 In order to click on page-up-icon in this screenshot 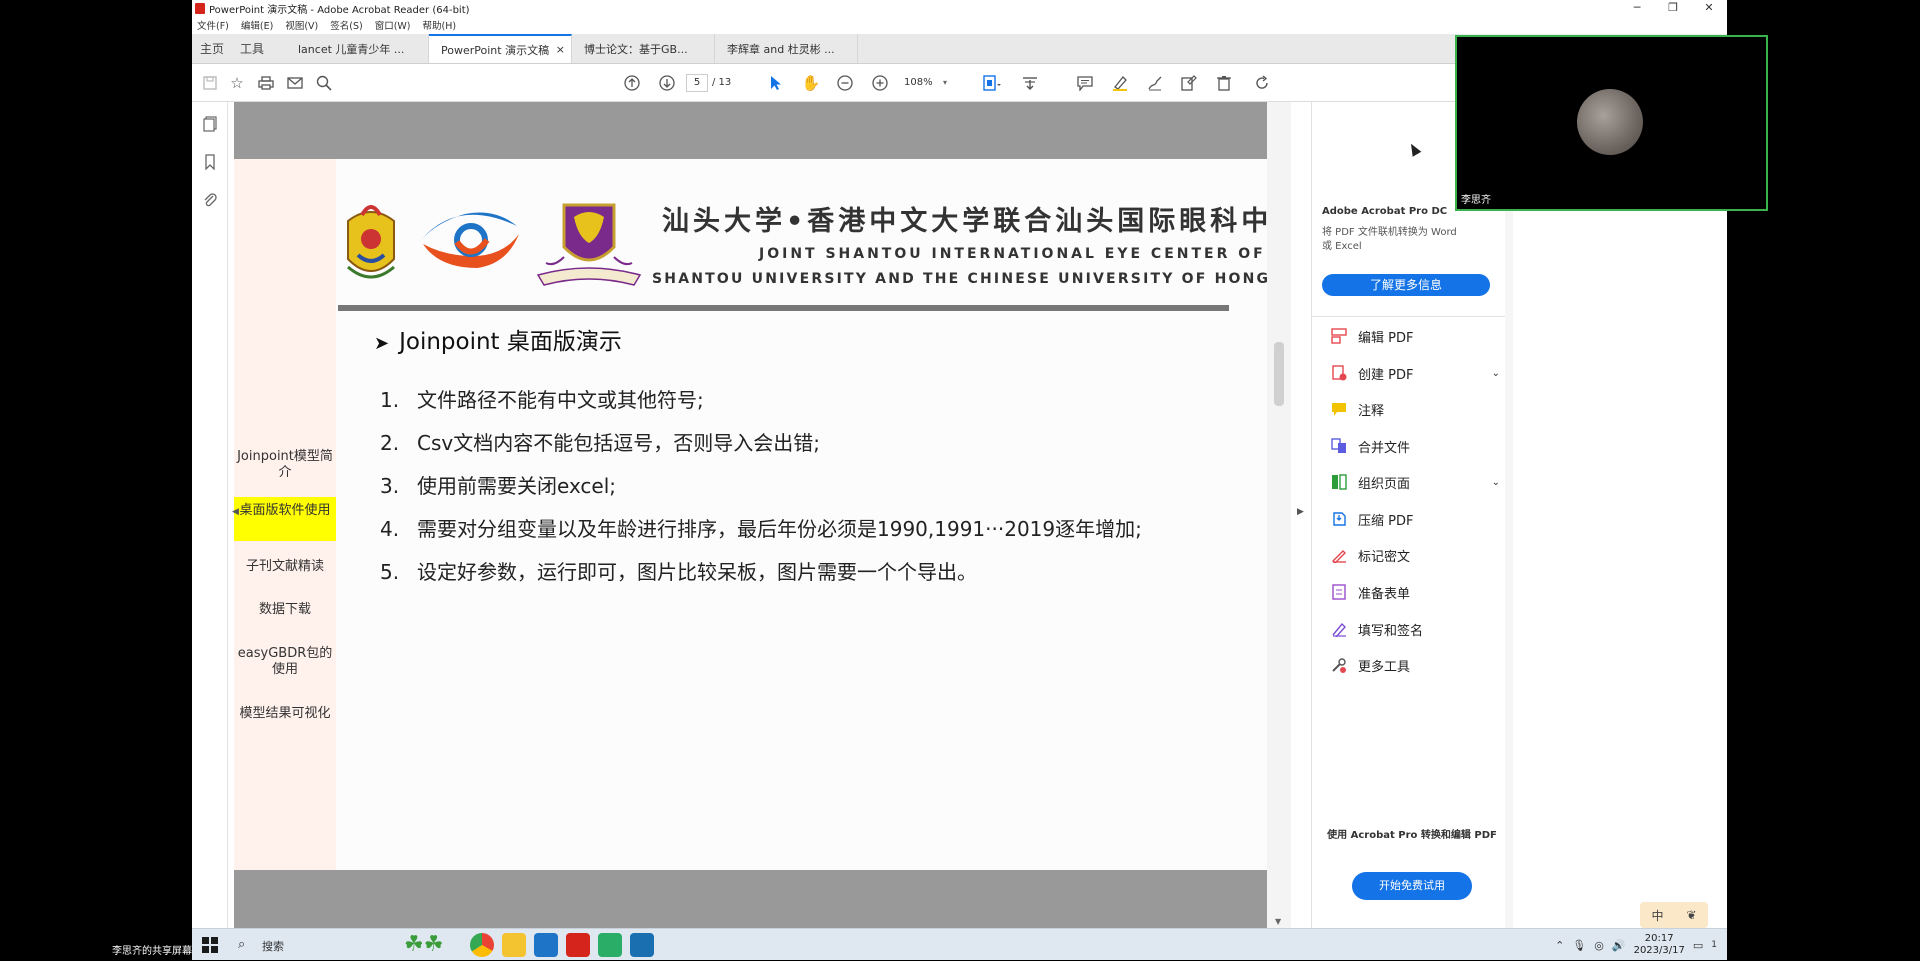, I will do `click(632, 83)`.